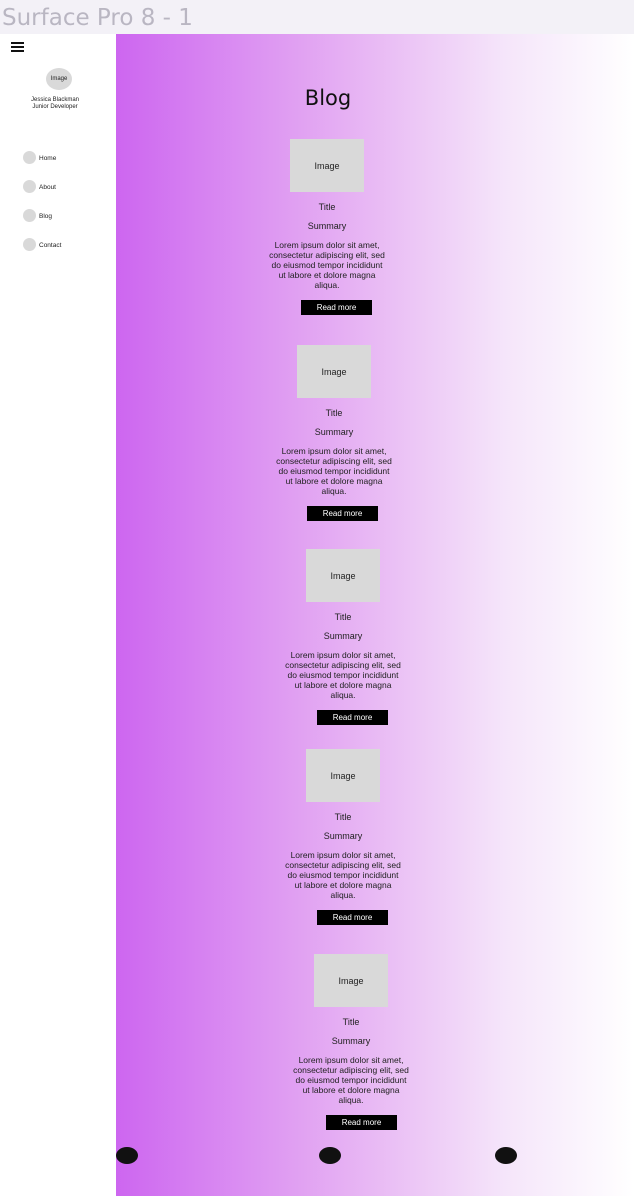 This screenshot has width=634, height=1196. I want to click on sidebar-item-label: Contact, so click(50, 245).